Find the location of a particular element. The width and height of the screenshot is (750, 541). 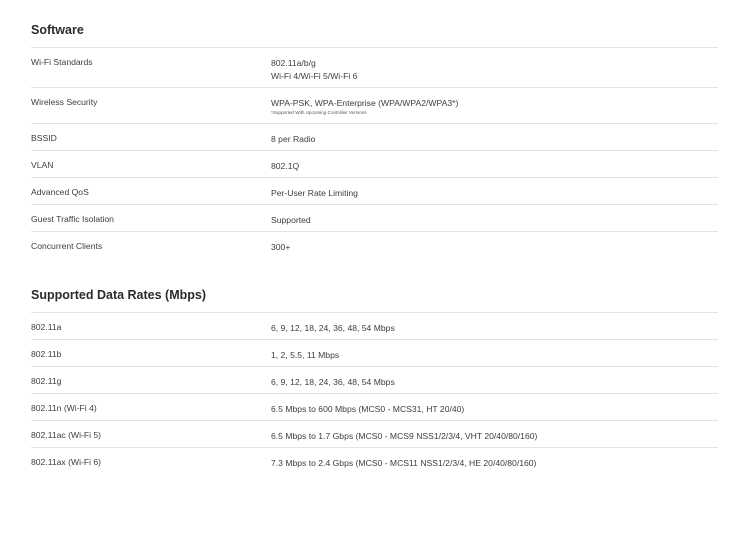

spec-label: Advanced QoS is located at coordinates (60, 192).